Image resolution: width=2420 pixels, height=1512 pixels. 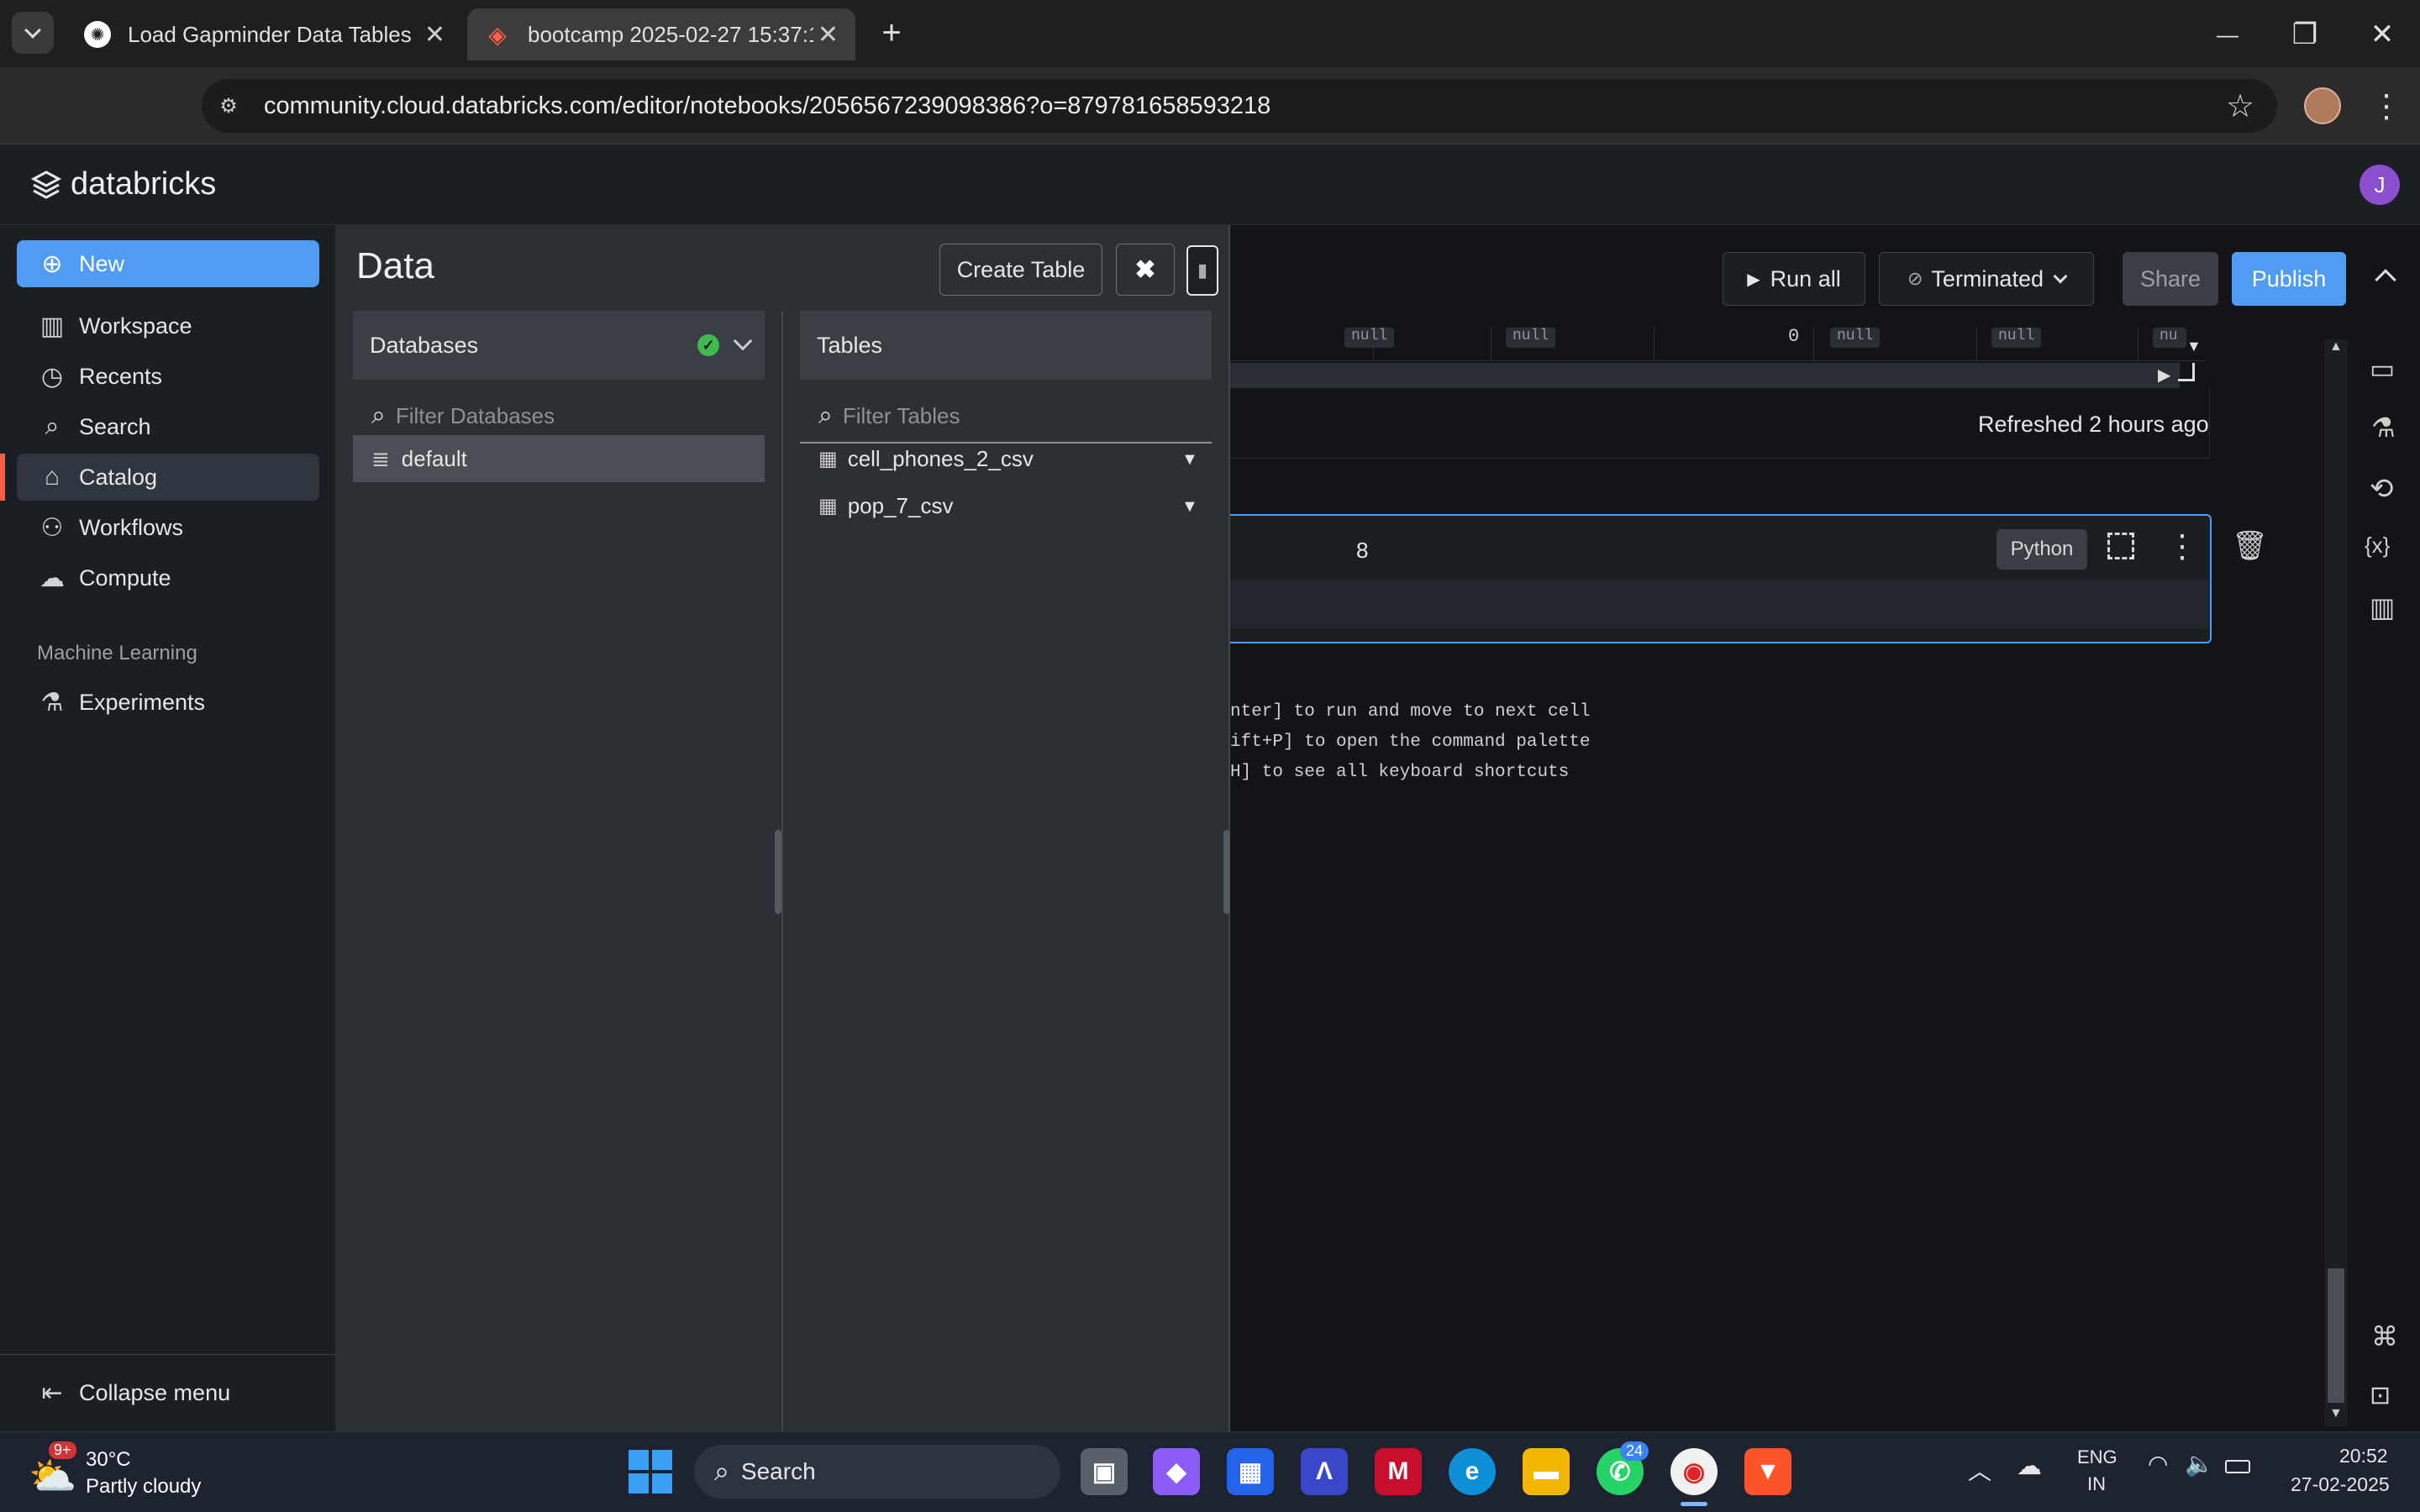 What do you see at coordinates (2139, 344) in the screenshot?
I see `column-divider` at bounding box center [2139, 344].